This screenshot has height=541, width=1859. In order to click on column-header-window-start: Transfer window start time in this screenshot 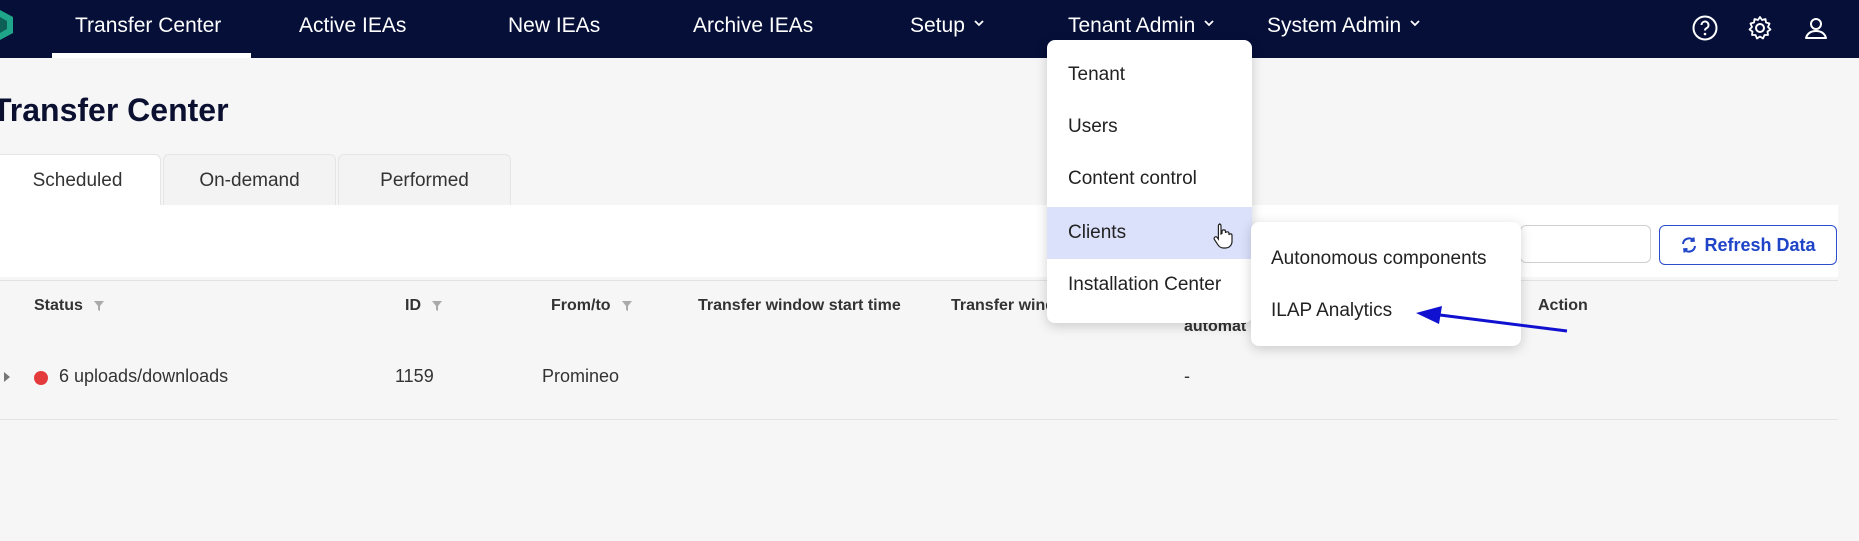, I will do `click(799, 306)`.